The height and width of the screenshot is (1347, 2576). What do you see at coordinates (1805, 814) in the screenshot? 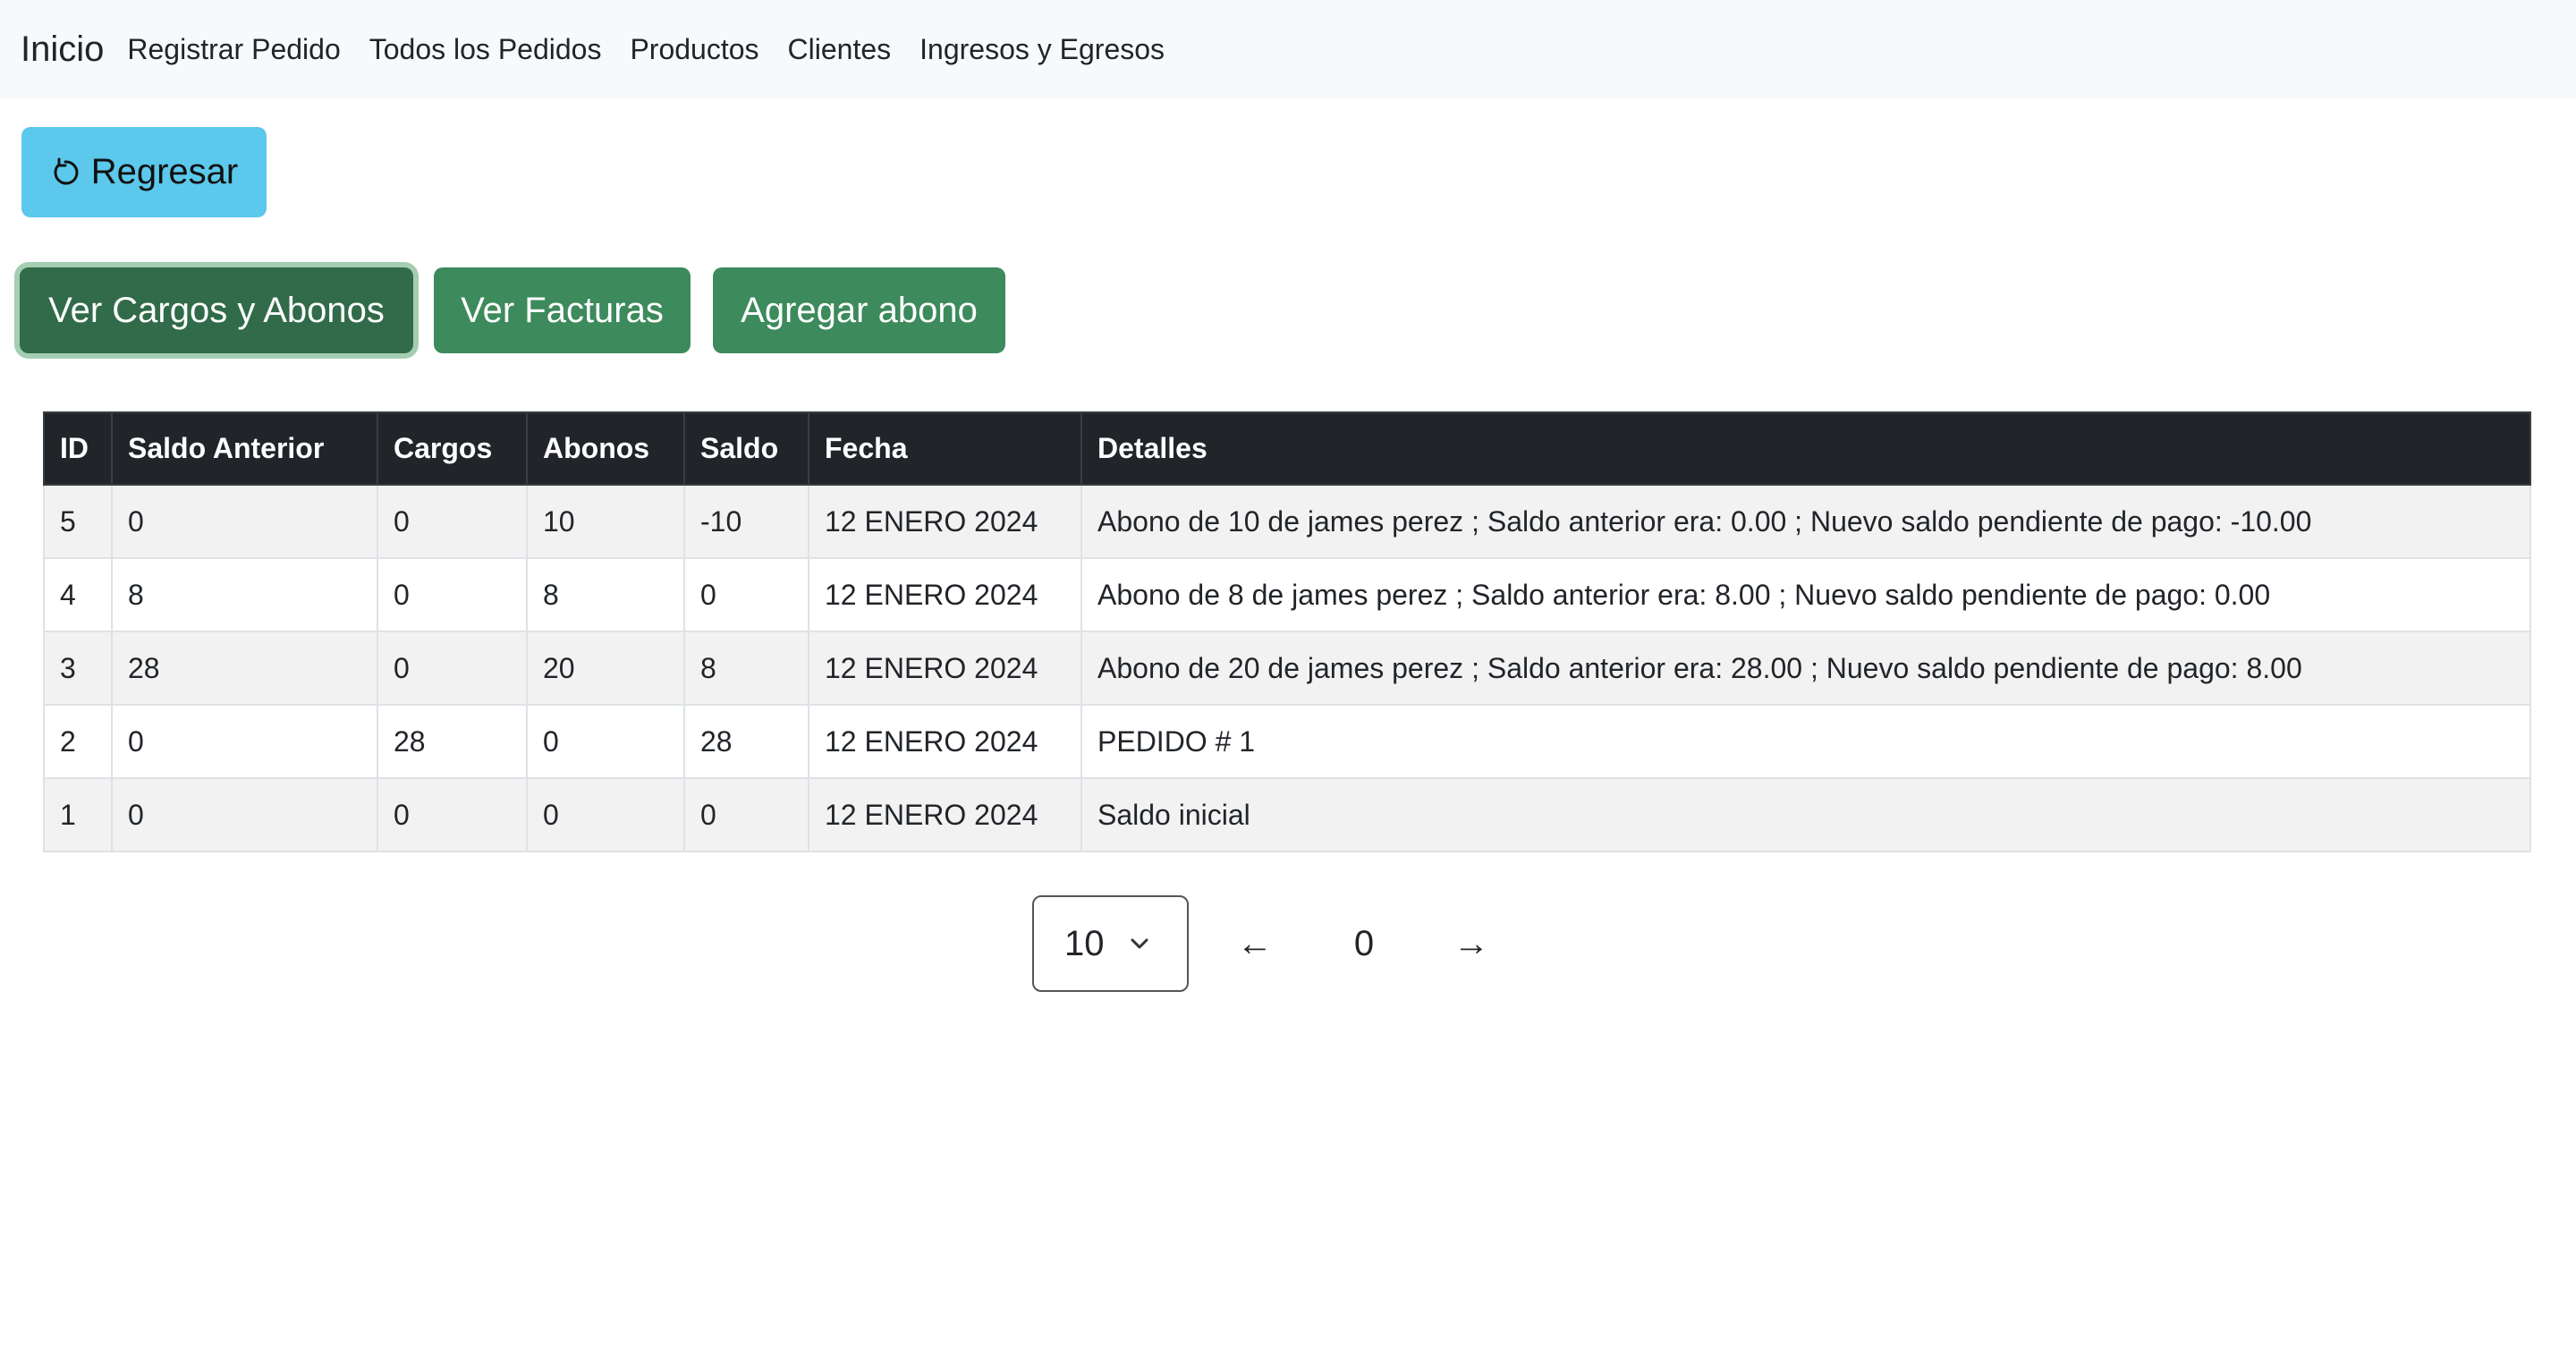
I see `cell-detalles: Saldo inicial` at bounding box center [1805, 814].